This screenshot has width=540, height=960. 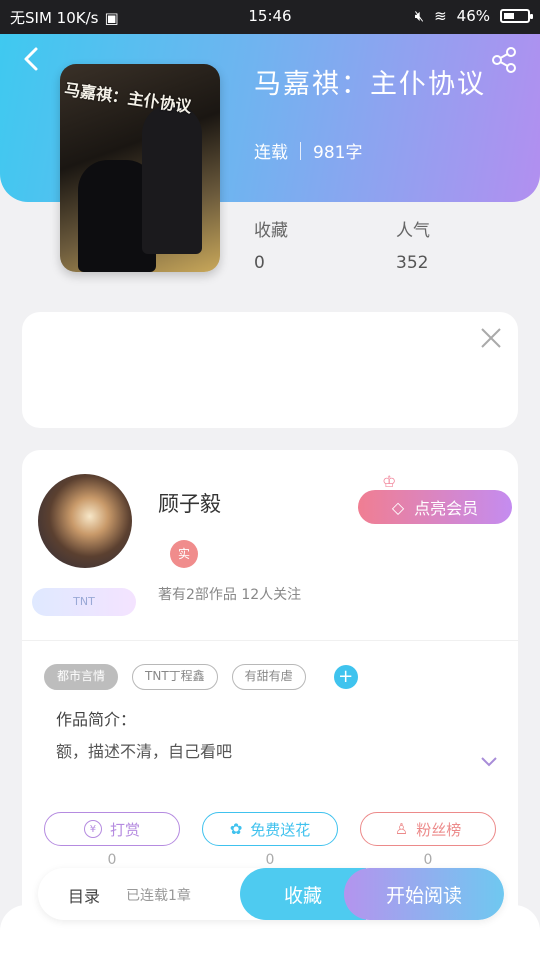 What do you see at coordinates (92, 829) in the screenshot?
I see `yen-coin-icon: ¥` at bounding box center [92, 829].